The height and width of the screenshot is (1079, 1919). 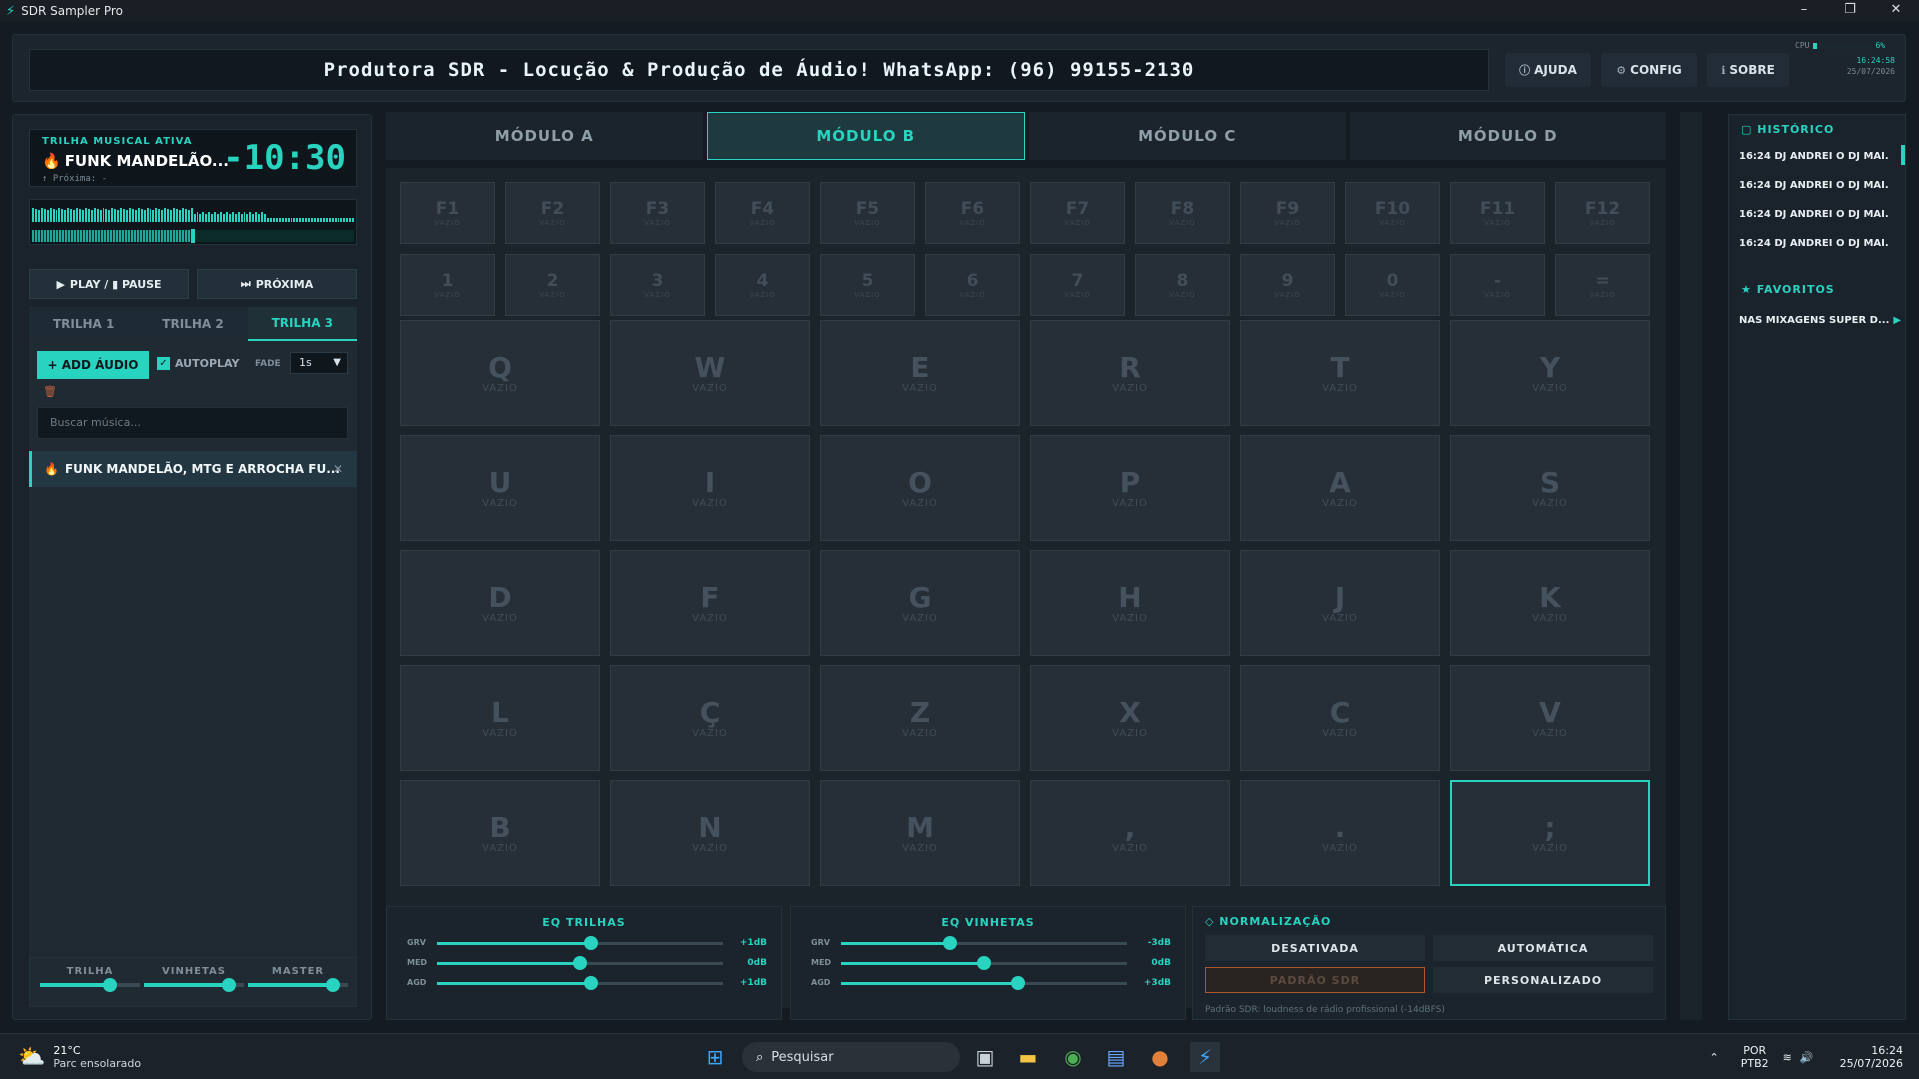 What do you see at coordinates (1028, 1057) in the screenshot?
I see `file-explorer-icon: ▬` at bounding box center [1028, 1057].